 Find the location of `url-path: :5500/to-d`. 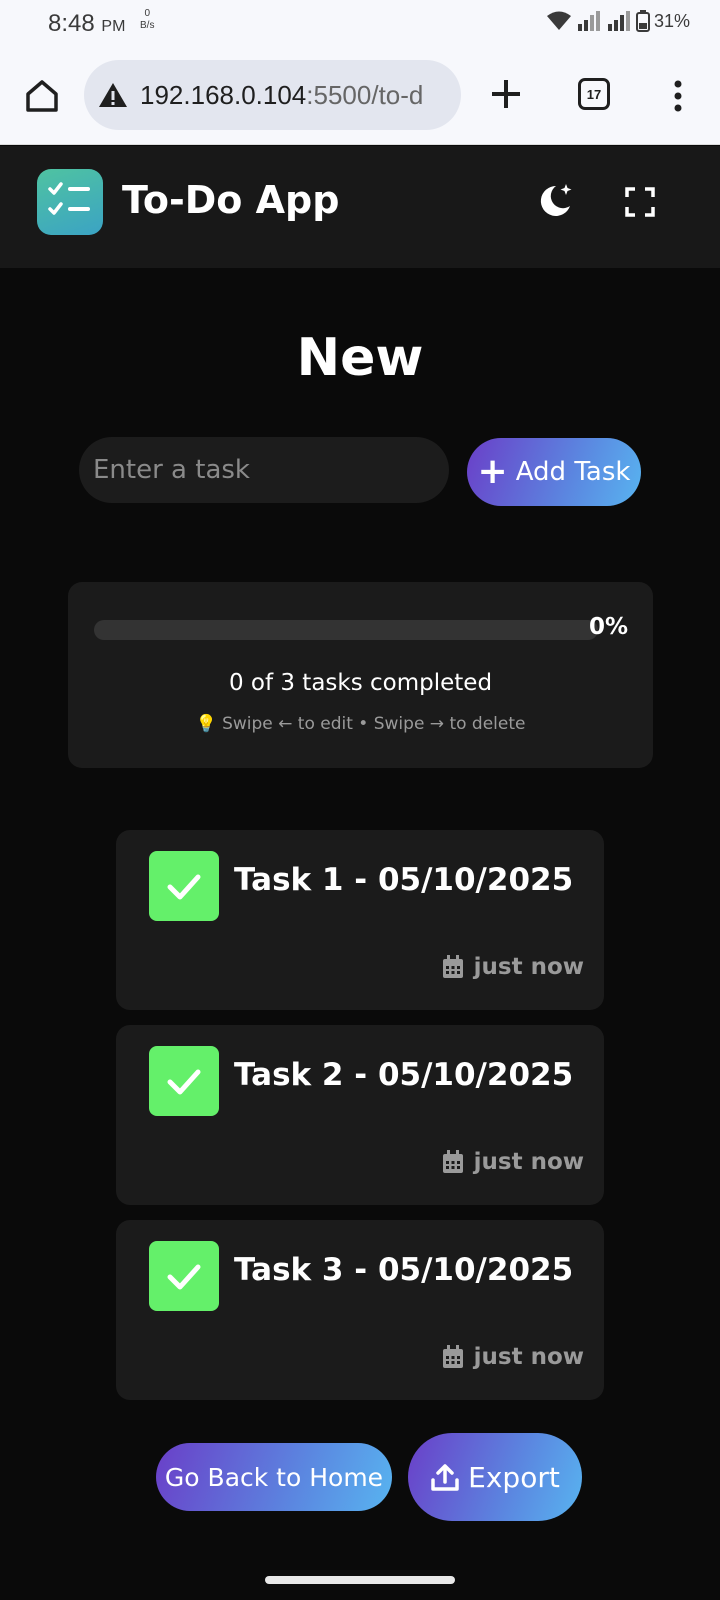

url-path: :5500/to-d is located at coordinates (365, 94).